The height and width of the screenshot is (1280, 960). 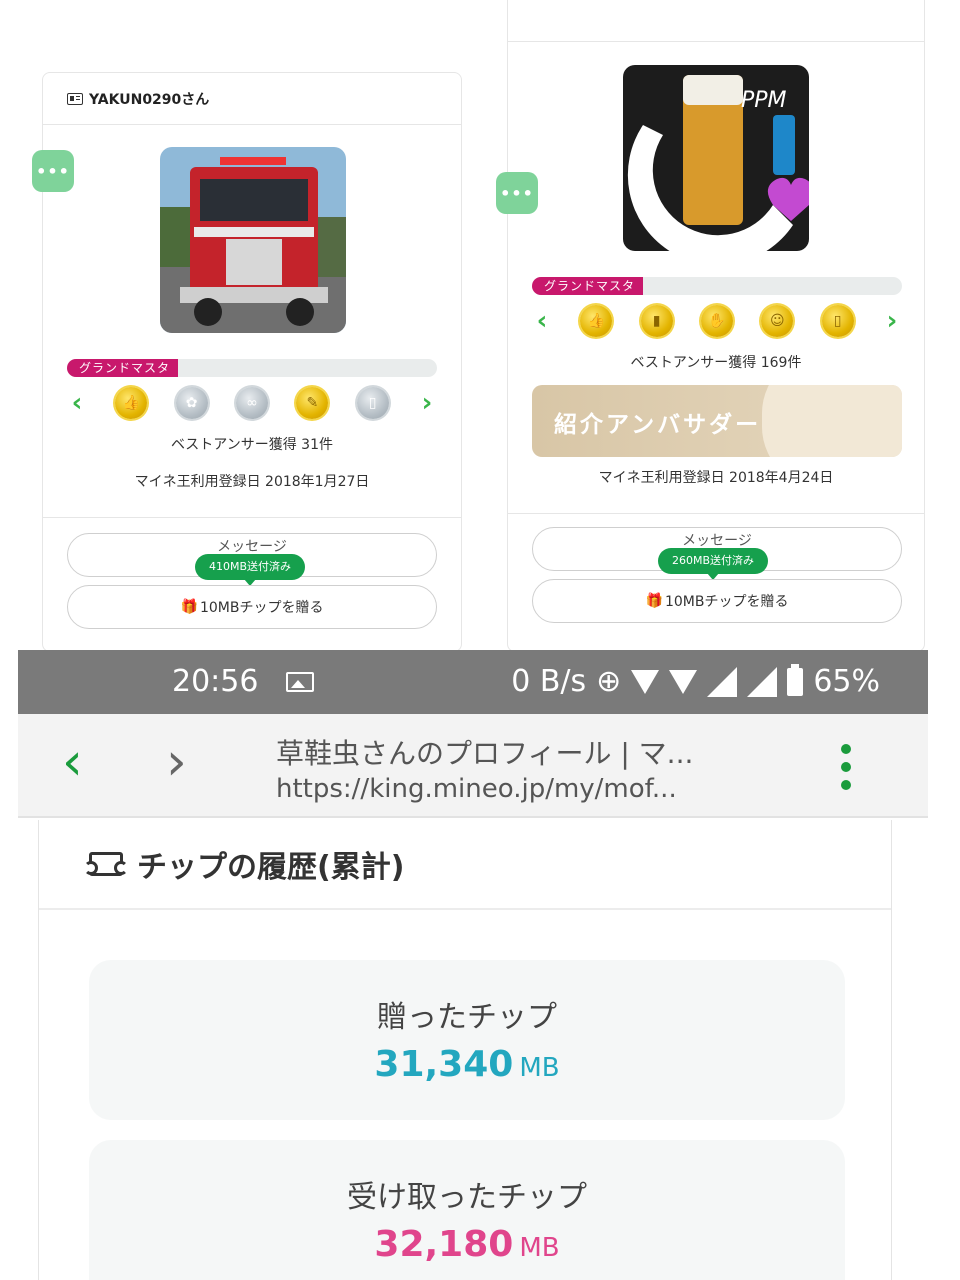 I want to click on received-tips-box: 受け取ったチップ 32,180 MB, so click(x=467, y=1210).